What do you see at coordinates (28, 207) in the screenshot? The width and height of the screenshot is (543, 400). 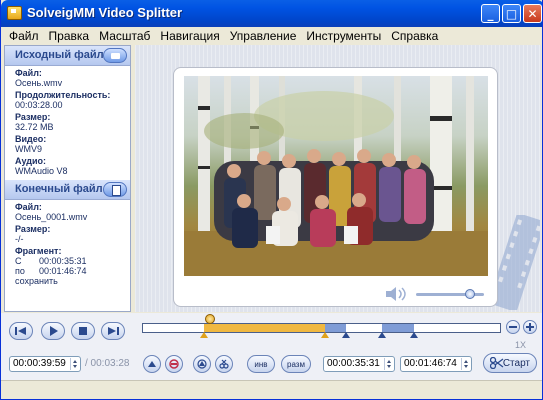 I see `output-file-label: Файл:` at bounding box center [28, 207].